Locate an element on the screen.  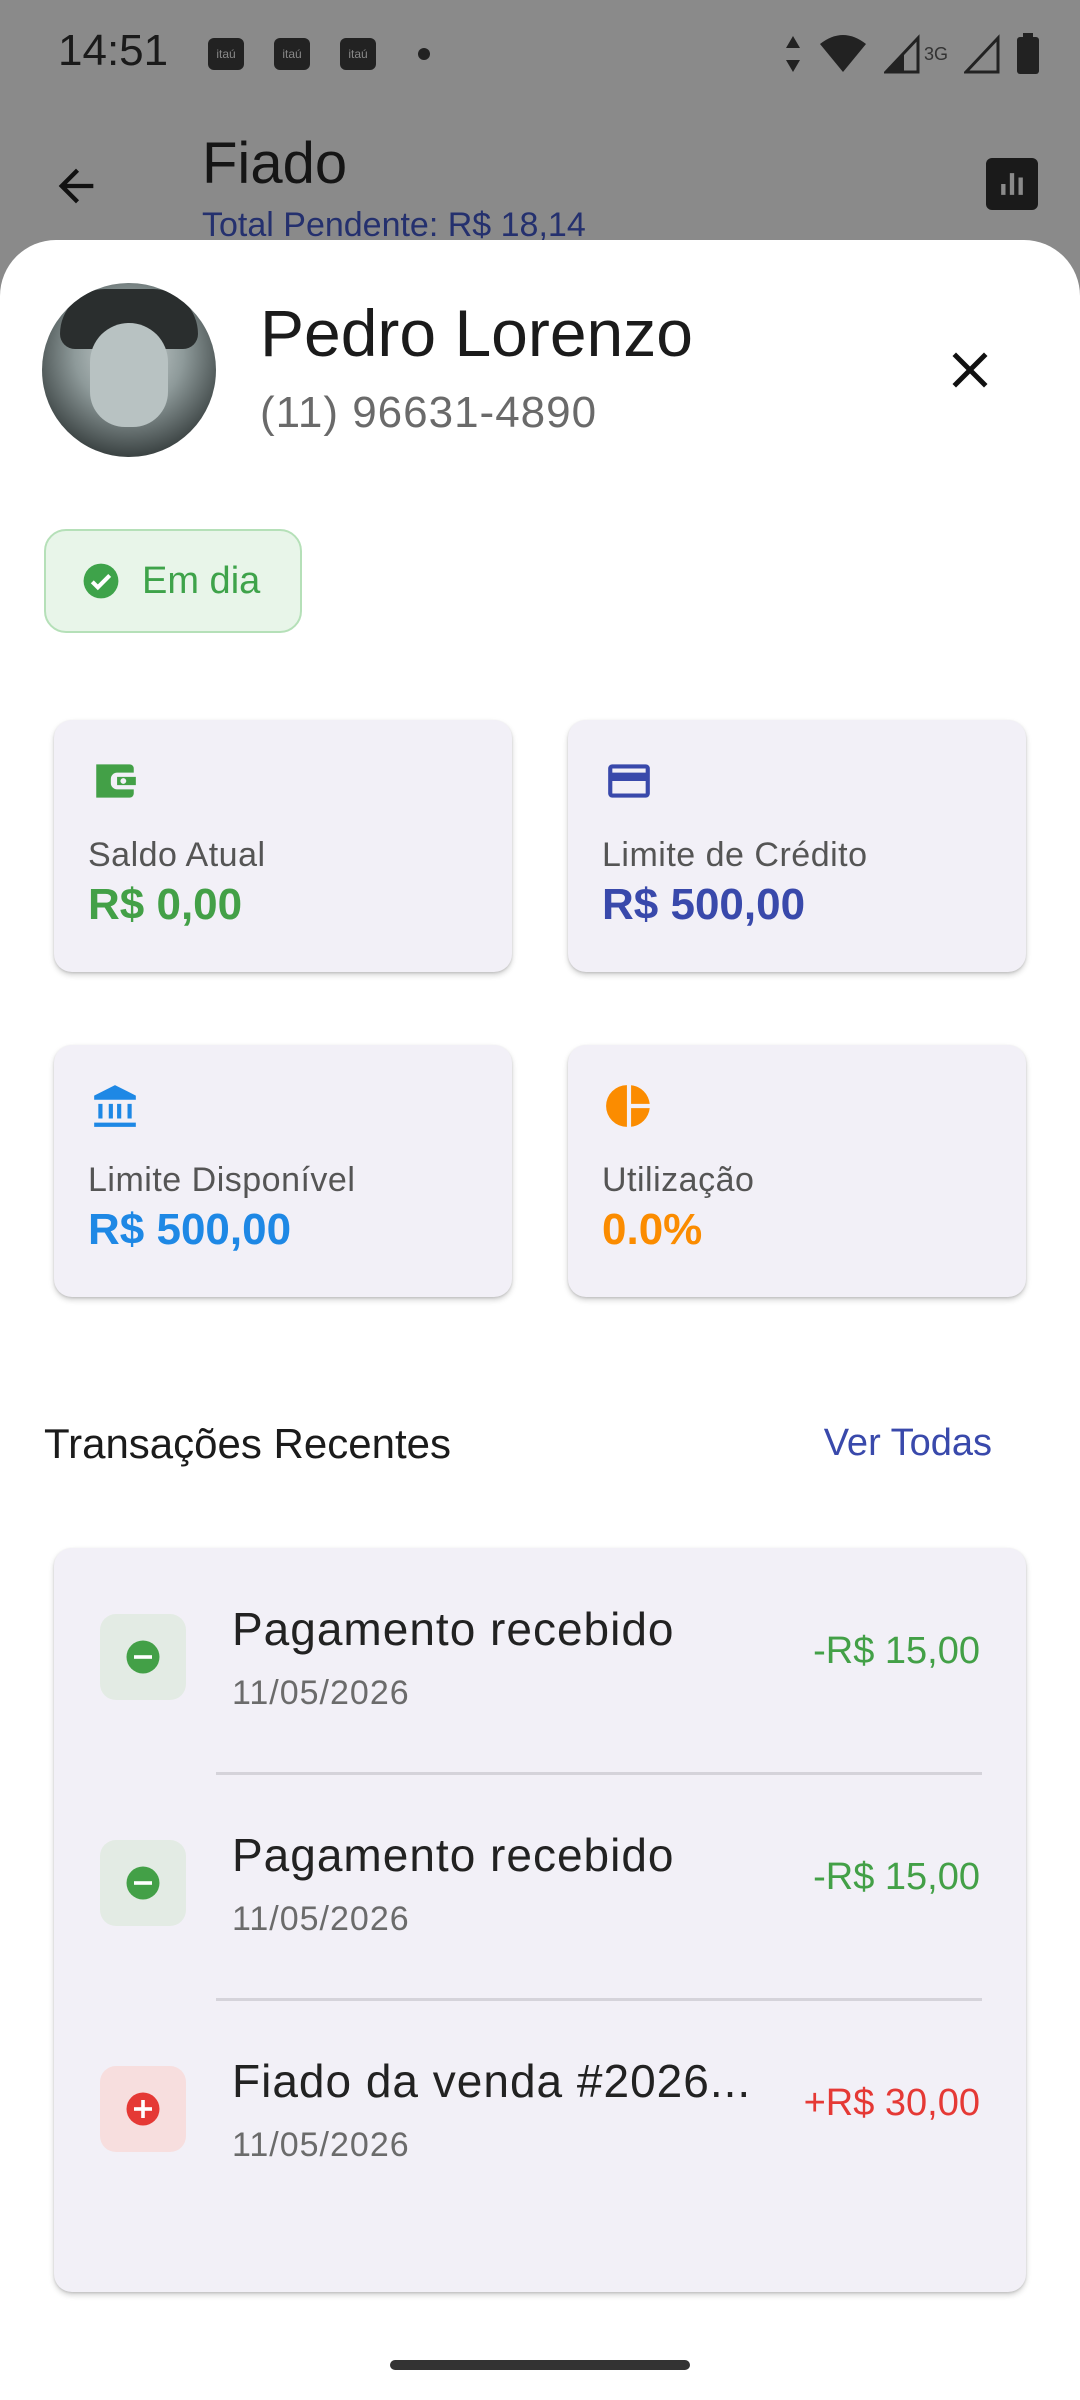
avatar is located at coordinates (129, 370).